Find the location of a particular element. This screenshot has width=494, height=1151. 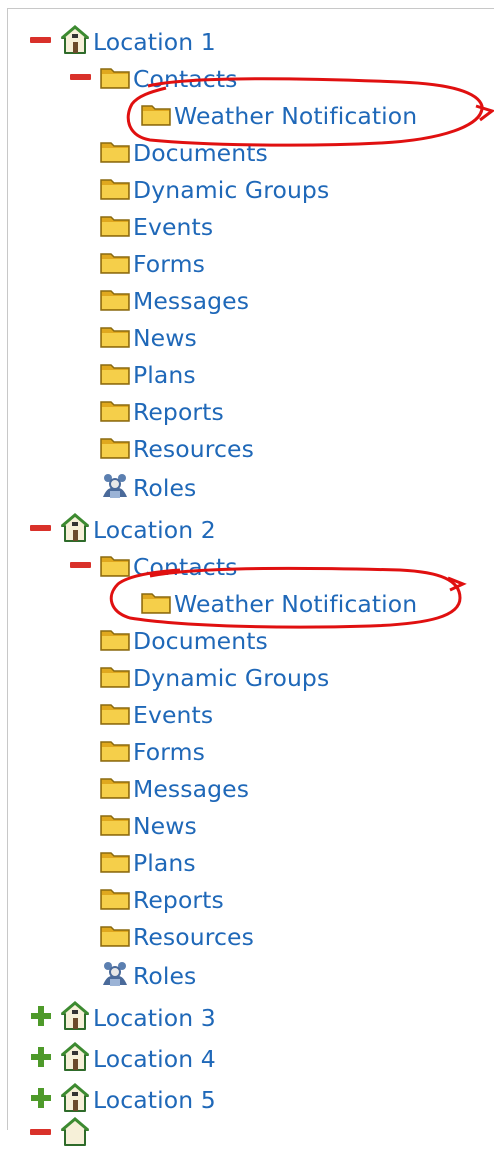

tree-node-partial is located at coordinates (60, 1134).